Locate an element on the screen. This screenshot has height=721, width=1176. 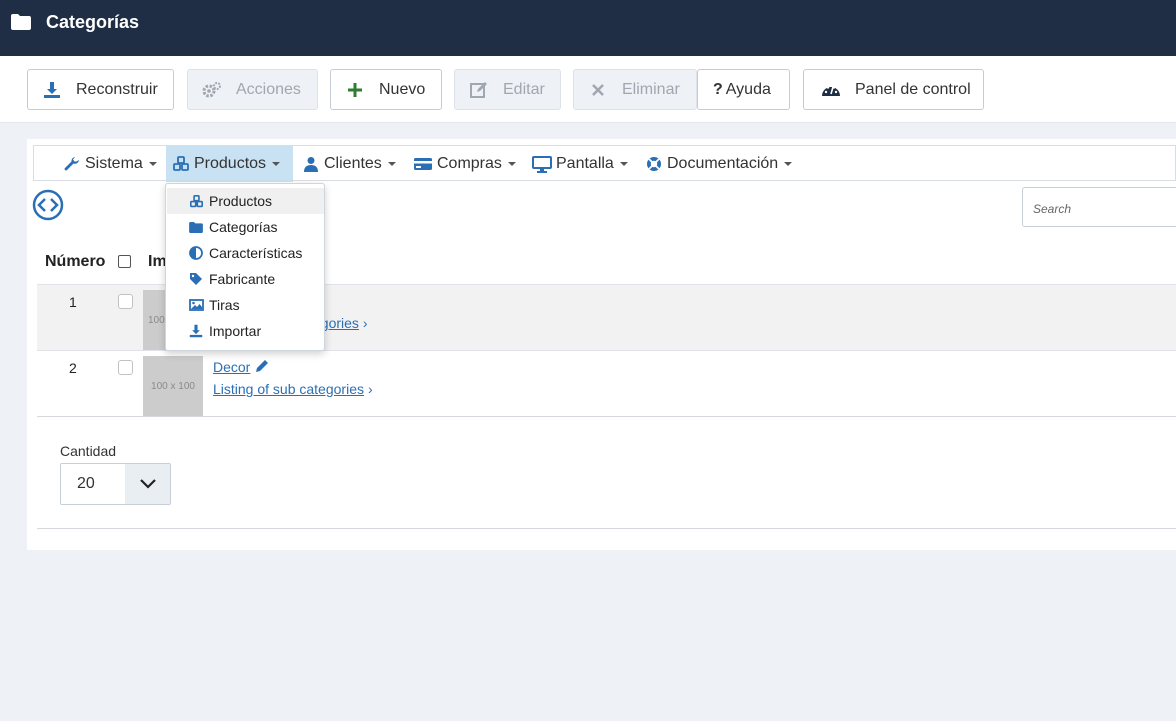
delete-label: Eliminar is located at coordinates (651, 89).